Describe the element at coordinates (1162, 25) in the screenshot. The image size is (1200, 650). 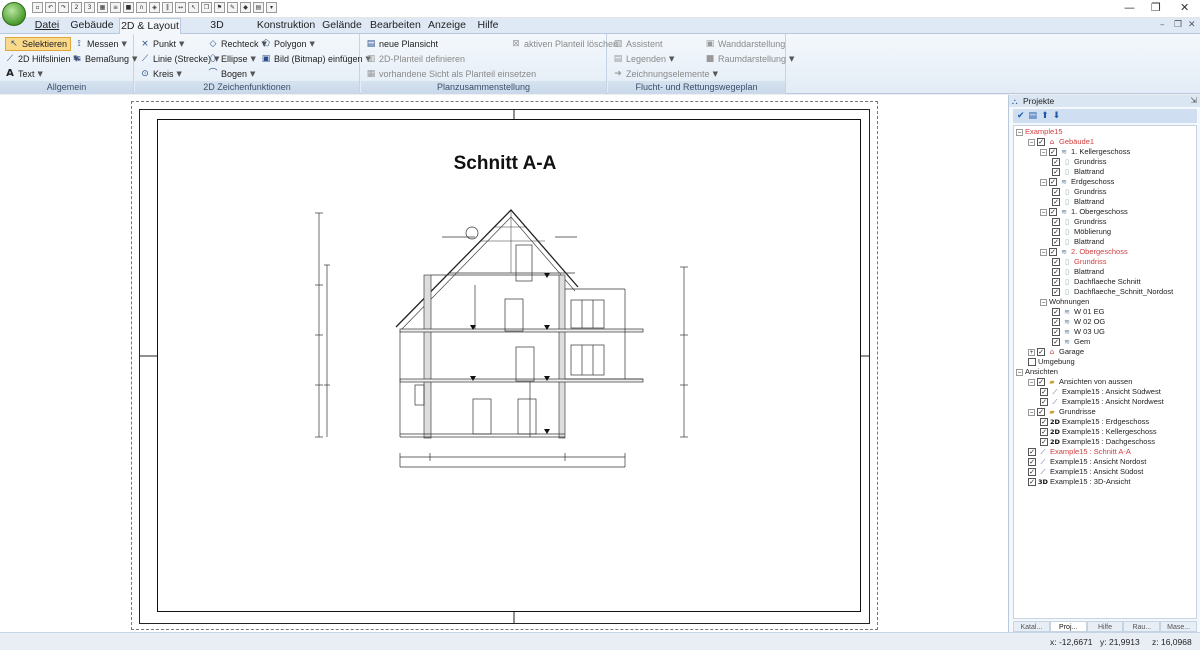
I see `mdi-minimize-icon: –` at that location.